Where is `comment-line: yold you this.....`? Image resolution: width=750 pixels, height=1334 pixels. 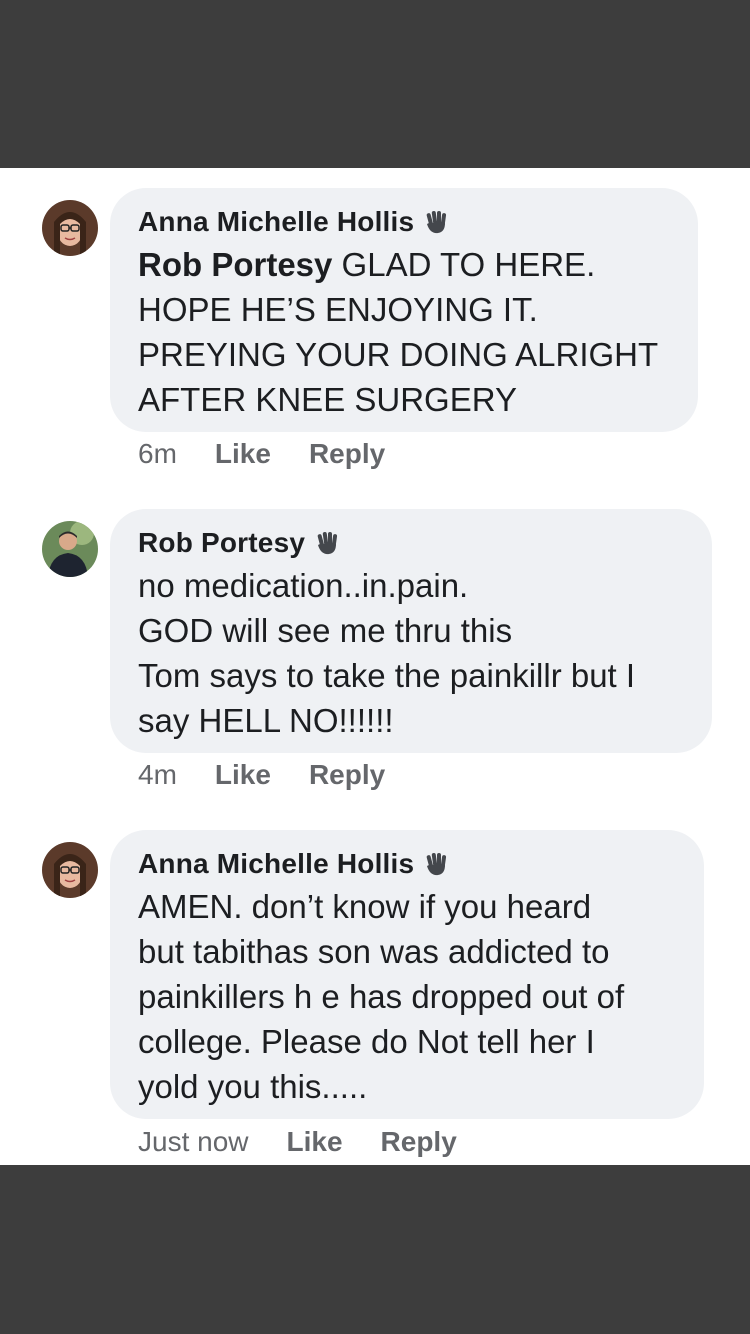
comment-line: yold you this..... is located at coordinates (253, 1086).